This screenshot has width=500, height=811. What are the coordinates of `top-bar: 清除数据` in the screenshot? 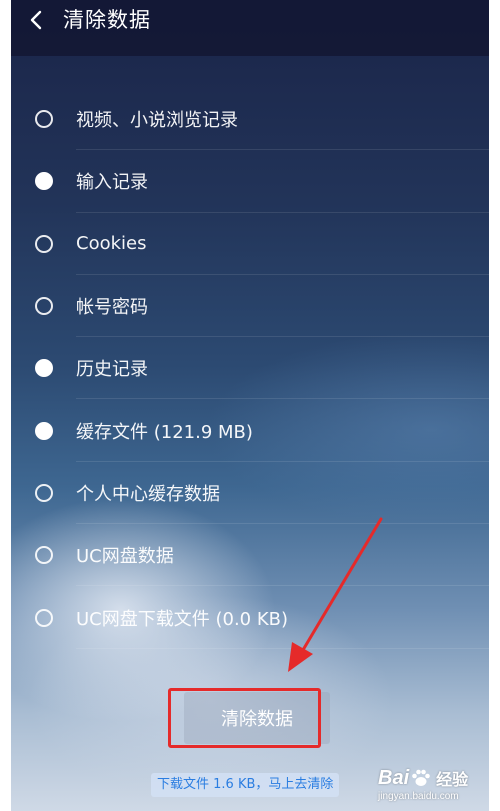 It's located at (250, 28).